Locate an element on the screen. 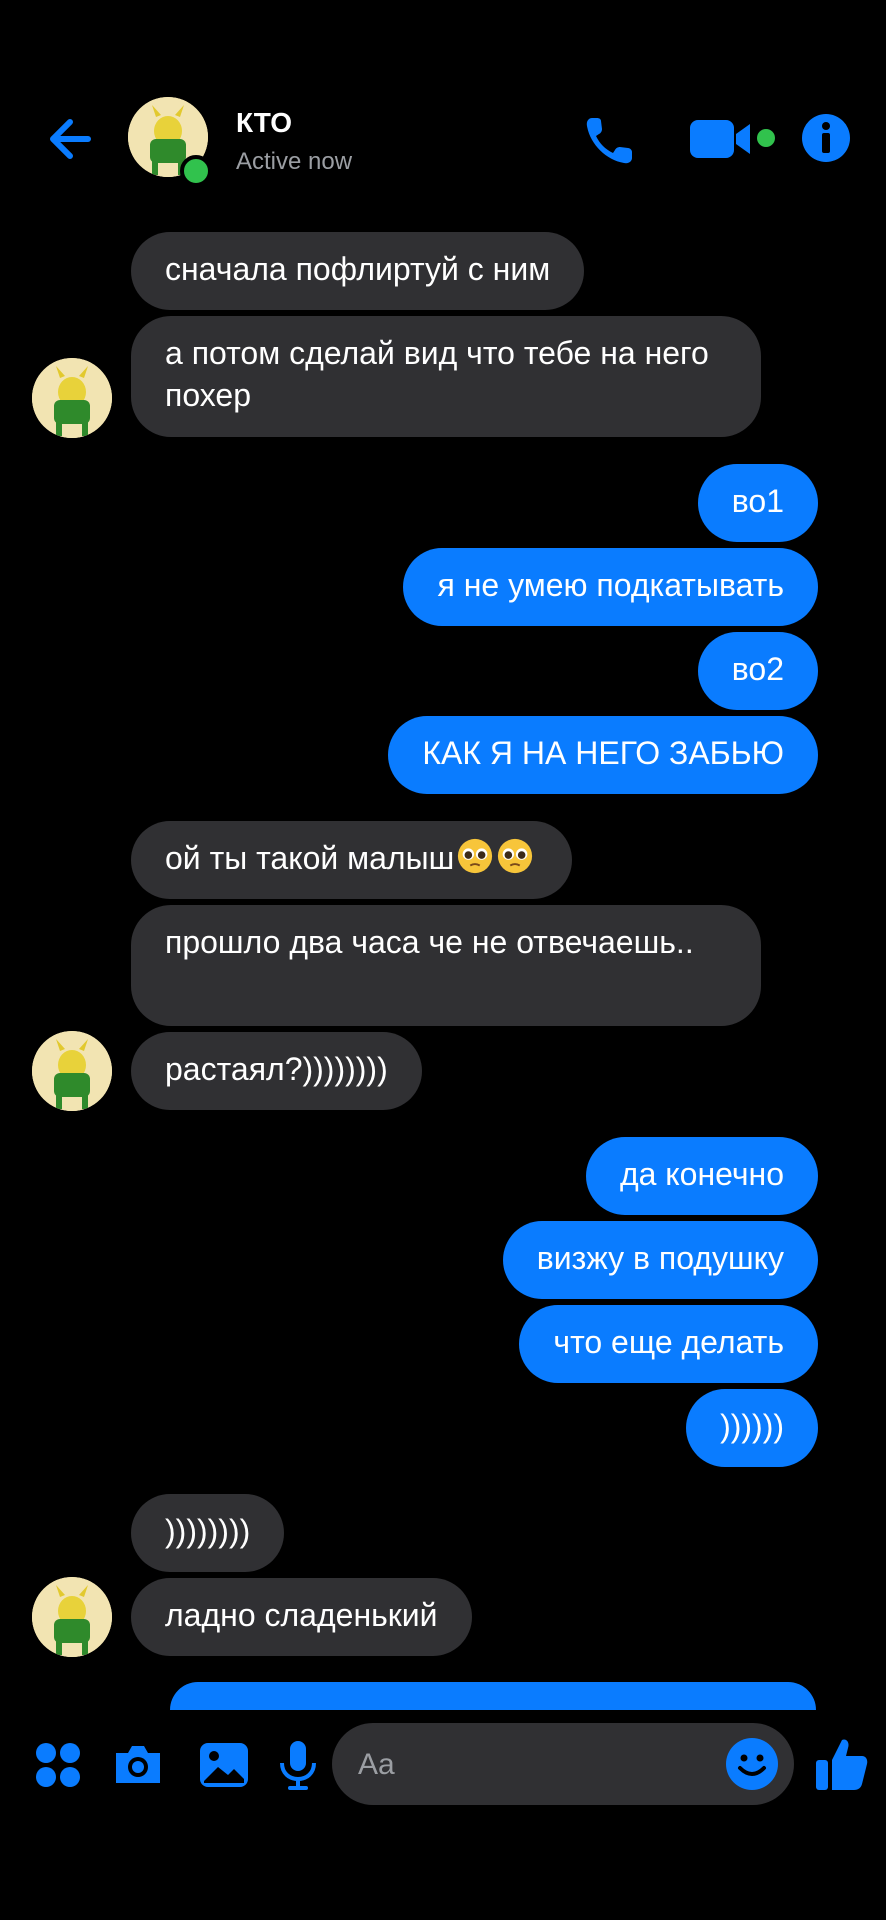 This screenshot has height=1920, width=886. camera-icon is located at coordinates (138, 1764).